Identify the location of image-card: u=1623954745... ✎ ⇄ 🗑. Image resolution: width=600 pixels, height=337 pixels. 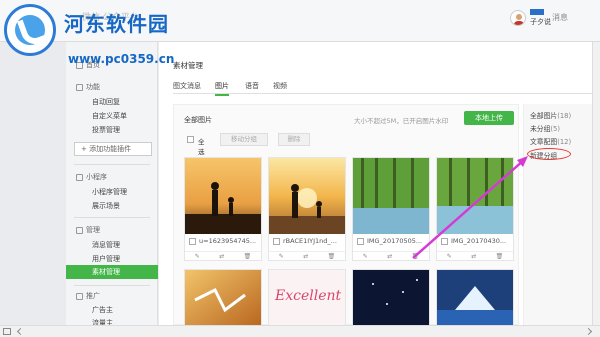
(223, 209).